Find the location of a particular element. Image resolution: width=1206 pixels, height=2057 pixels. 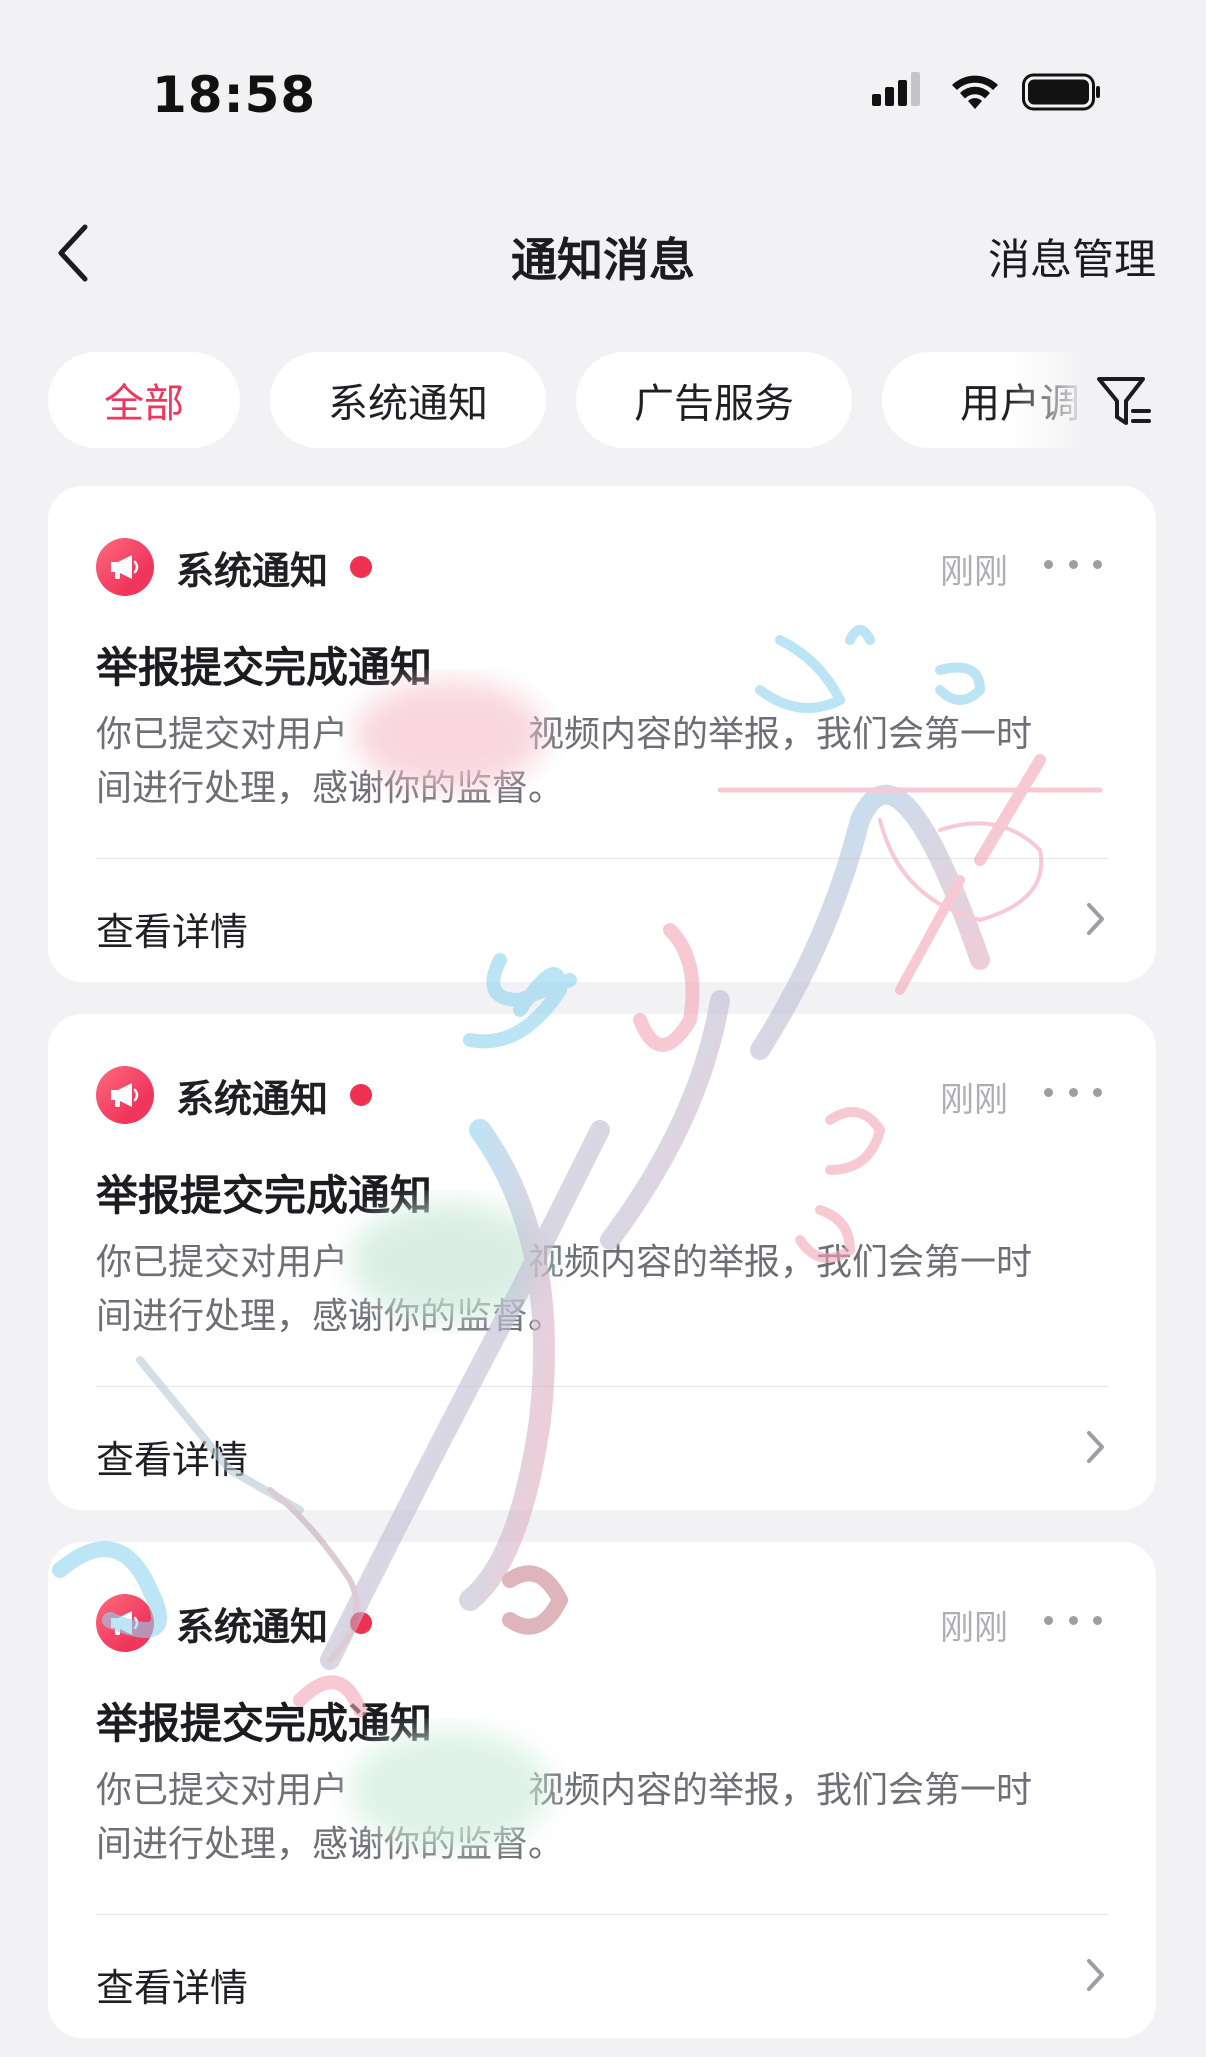

filter-button is located at coordinates (1124, 402).